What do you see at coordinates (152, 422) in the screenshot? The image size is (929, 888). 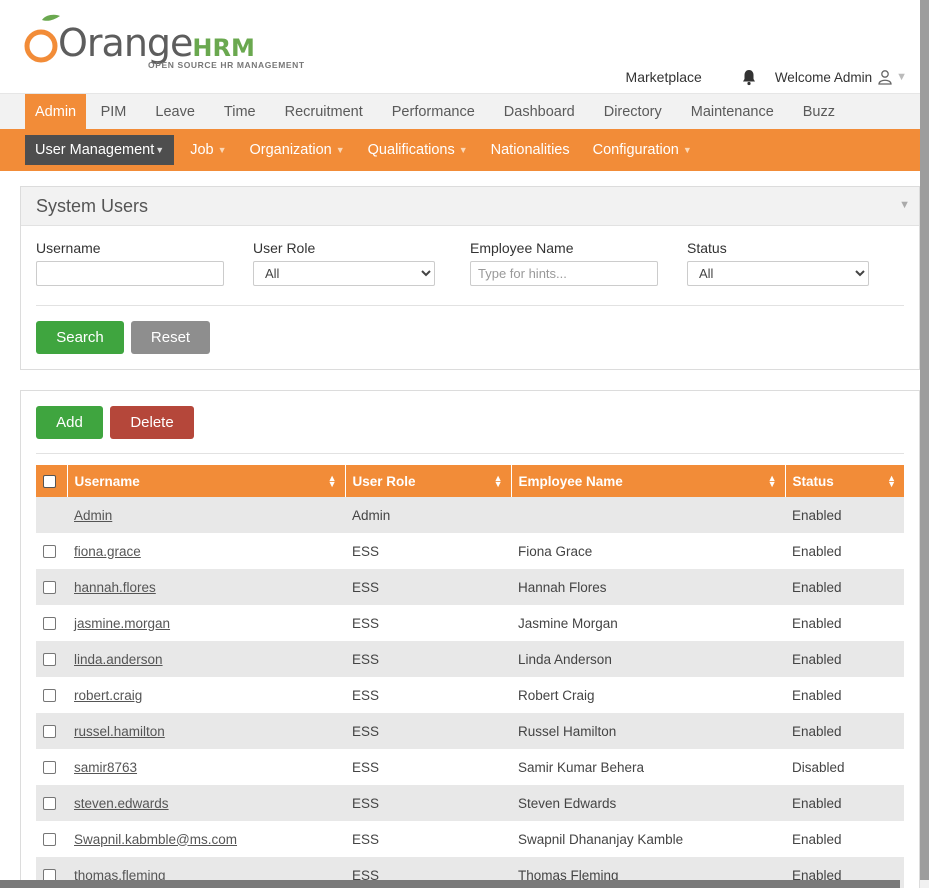 I see `delete-button: Delete` at bounding box center [152, 422].